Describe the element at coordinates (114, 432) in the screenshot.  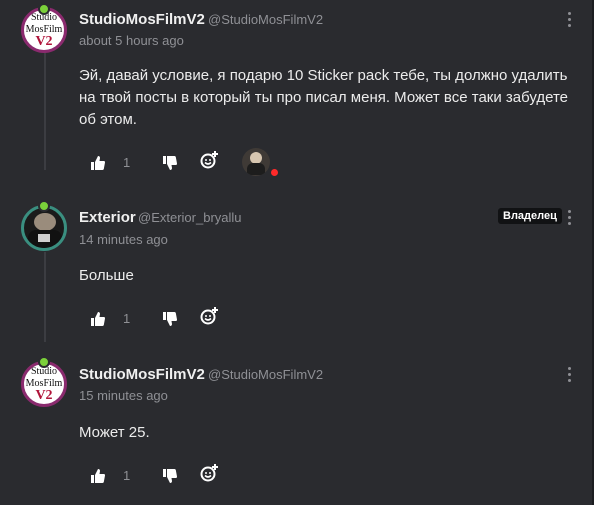
I see `comment-text: Может 25.` at that location.